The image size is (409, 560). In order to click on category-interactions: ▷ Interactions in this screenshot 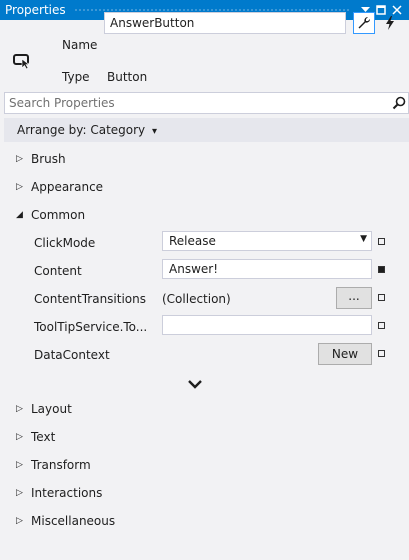, I will do `click(59, 493)`.